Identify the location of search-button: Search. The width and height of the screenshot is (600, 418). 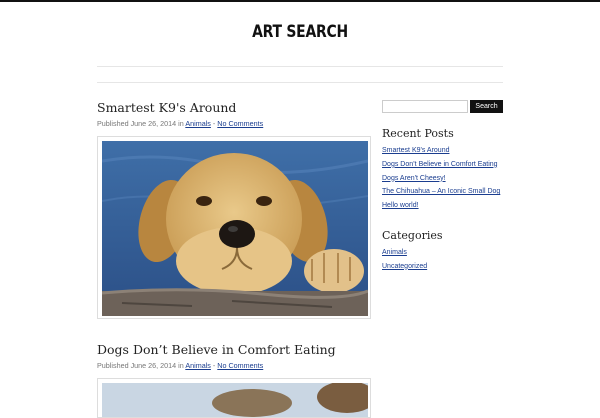
(486, 106).